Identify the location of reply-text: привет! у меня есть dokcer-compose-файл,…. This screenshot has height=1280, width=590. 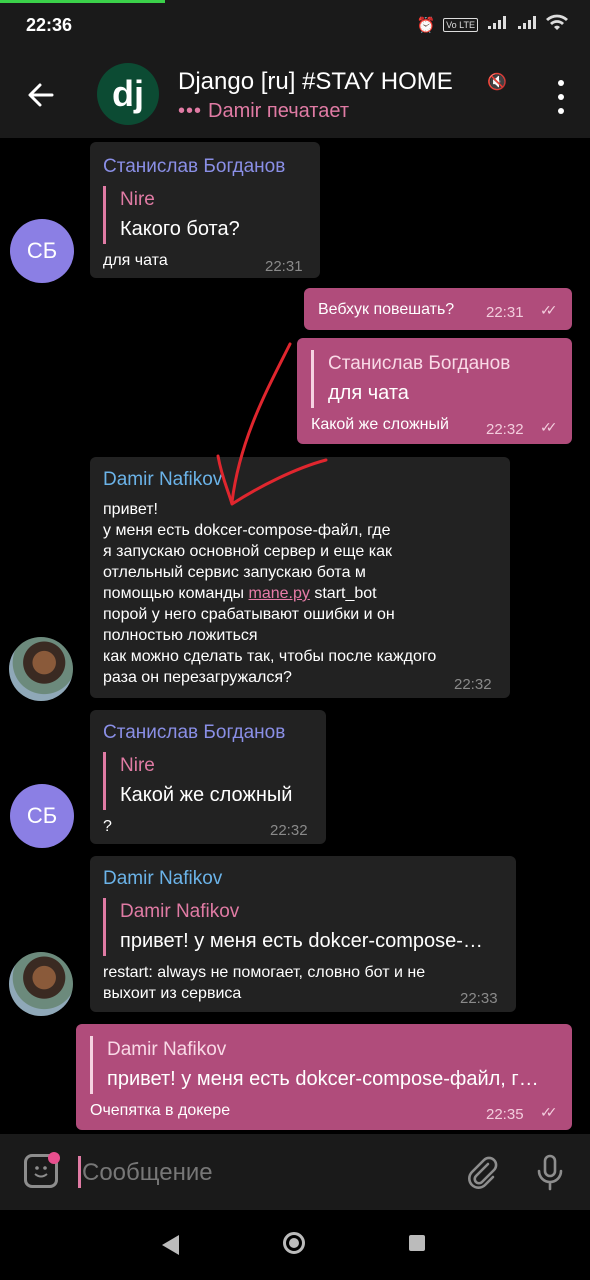
(323, 1079).